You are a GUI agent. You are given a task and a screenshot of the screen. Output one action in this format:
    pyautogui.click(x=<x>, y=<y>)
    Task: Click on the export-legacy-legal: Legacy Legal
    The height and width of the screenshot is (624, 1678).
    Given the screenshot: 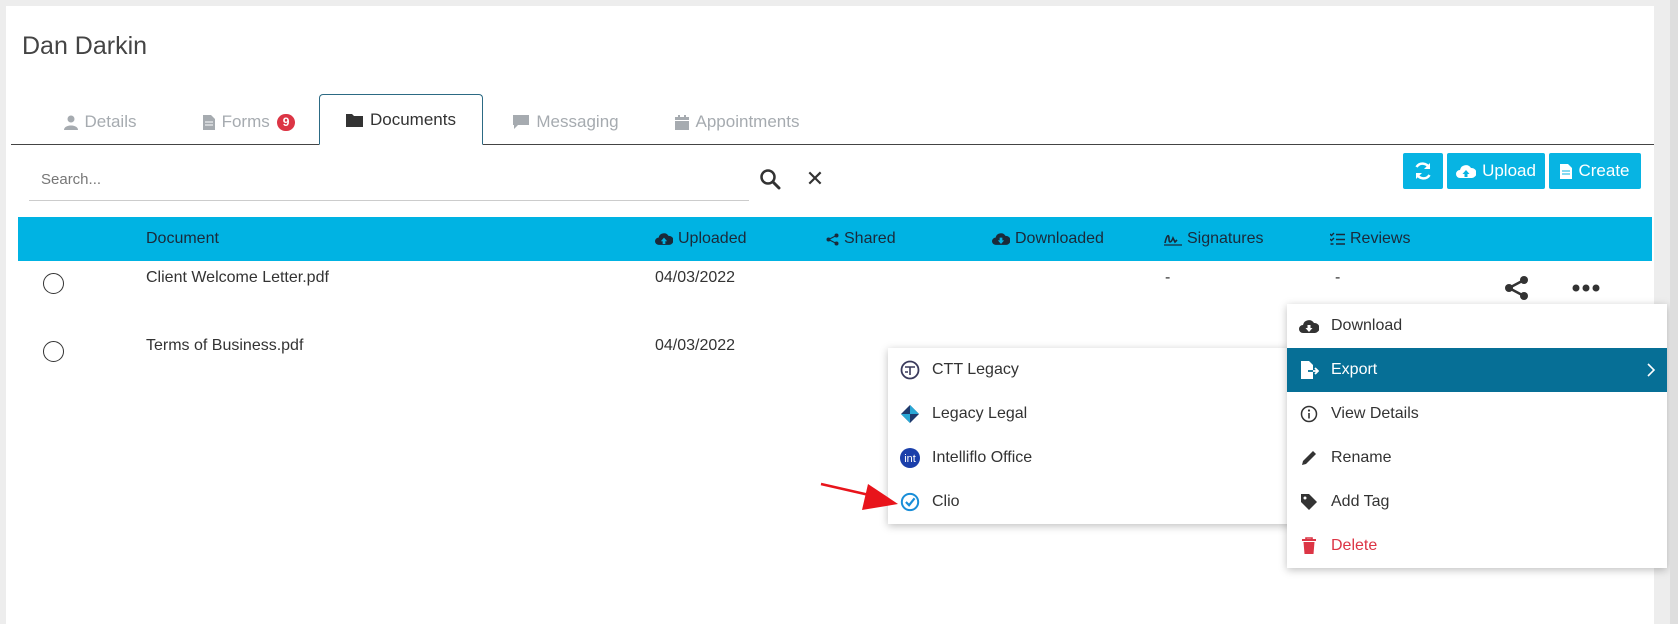 What is the action you would take?
    pyautogui.click(x=1090, y=414)
    